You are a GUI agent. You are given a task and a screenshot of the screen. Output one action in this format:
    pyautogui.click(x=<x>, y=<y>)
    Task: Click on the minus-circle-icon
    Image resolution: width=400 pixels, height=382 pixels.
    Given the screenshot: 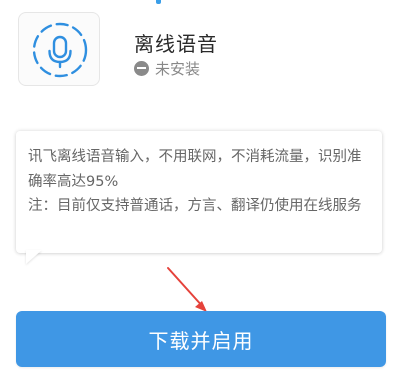 What is the action you would take?
    pyautogui.click(x=141, y=68)
    